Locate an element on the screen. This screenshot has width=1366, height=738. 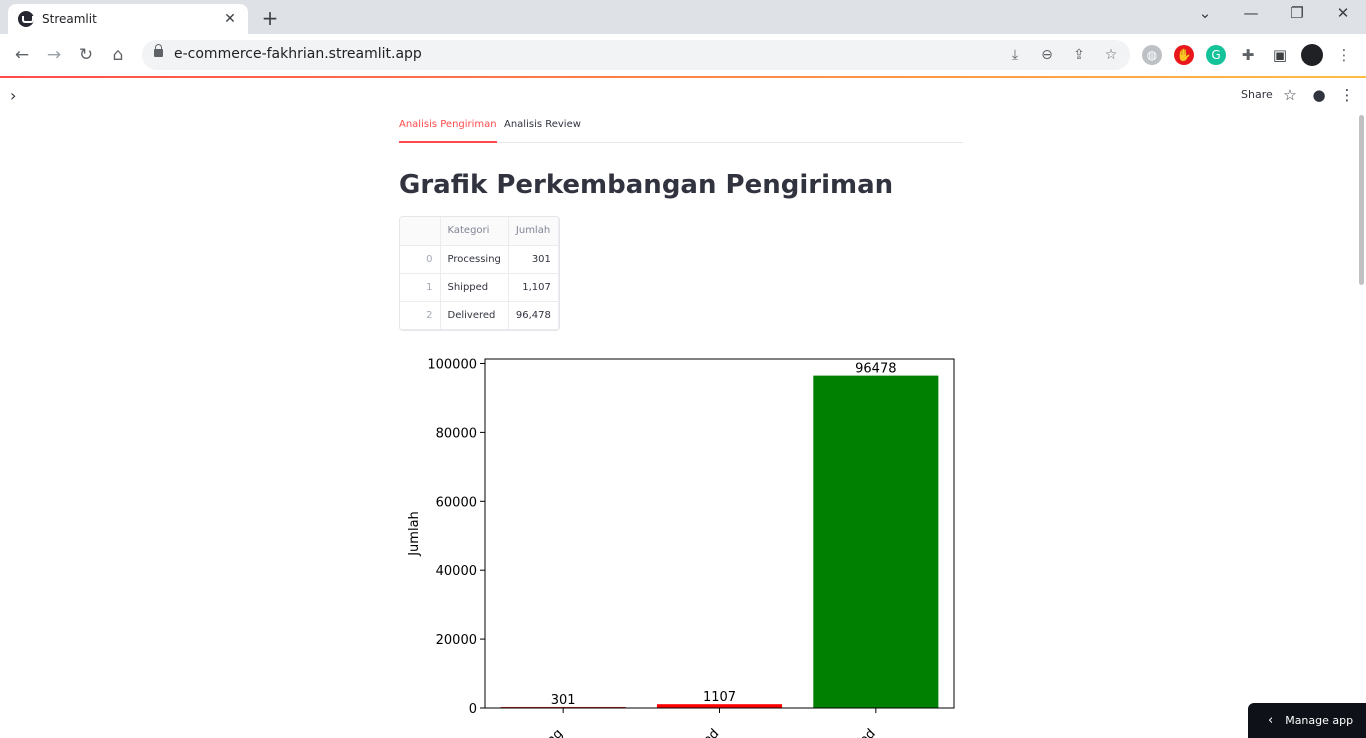
new-tab-button: + is located at coordinates (270, 18).